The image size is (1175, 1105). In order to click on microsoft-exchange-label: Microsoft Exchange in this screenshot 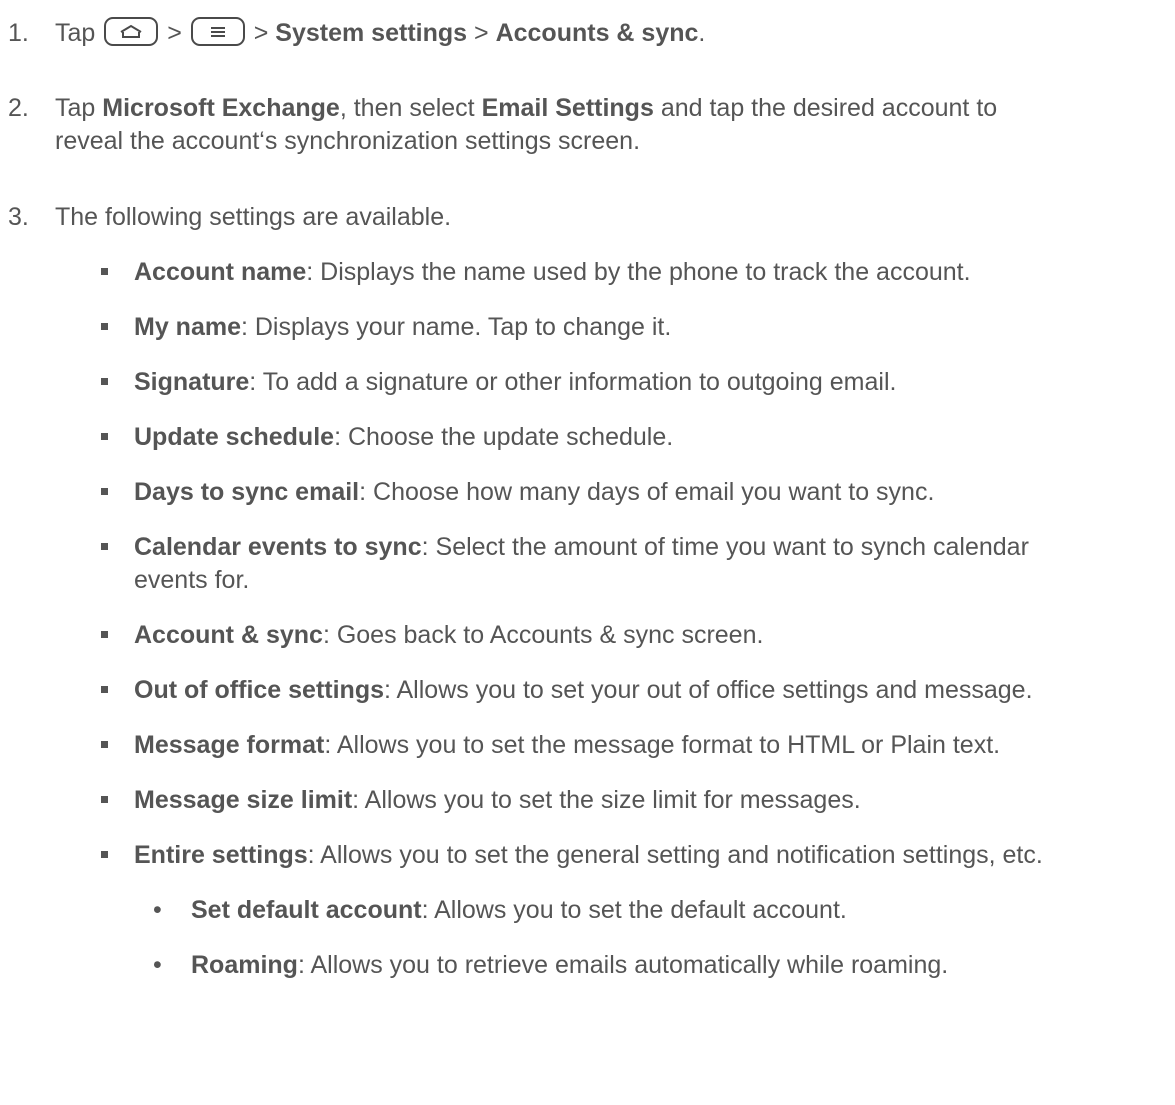, I will do `click(221, 108)`.